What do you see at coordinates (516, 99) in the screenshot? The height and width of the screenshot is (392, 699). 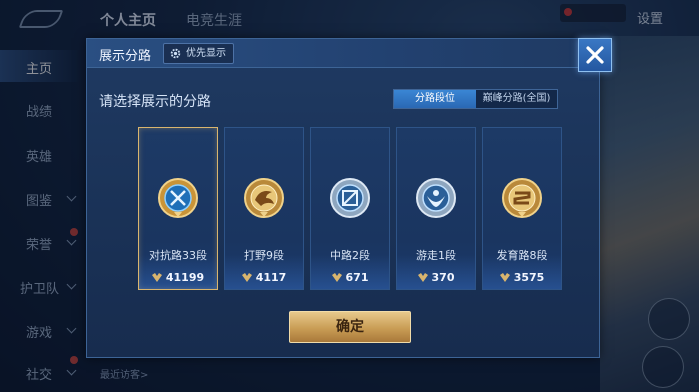 I see `tab-peak-lane: 巅峰分路(全国)` at bounding box center [516, 99].